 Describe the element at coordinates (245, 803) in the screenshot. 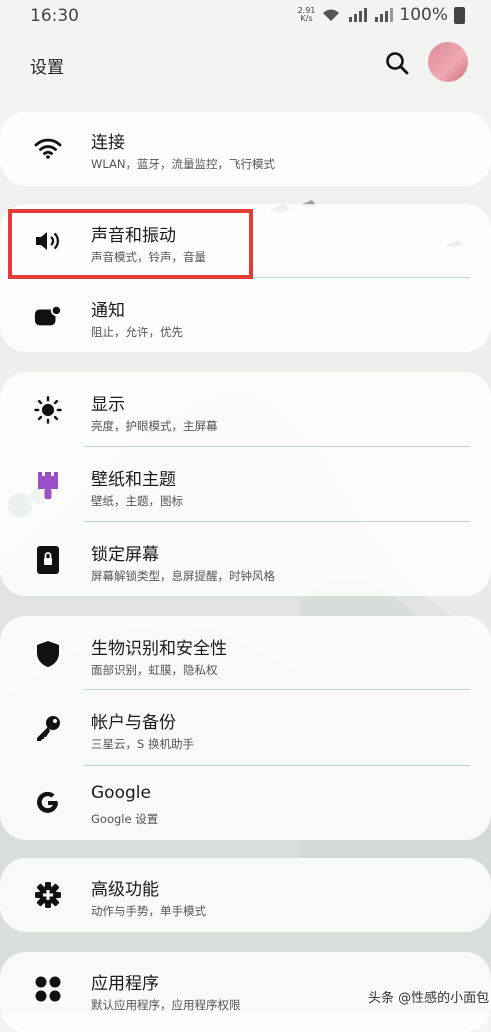

I see `settings-item-google: Google Google 设置` at that location.